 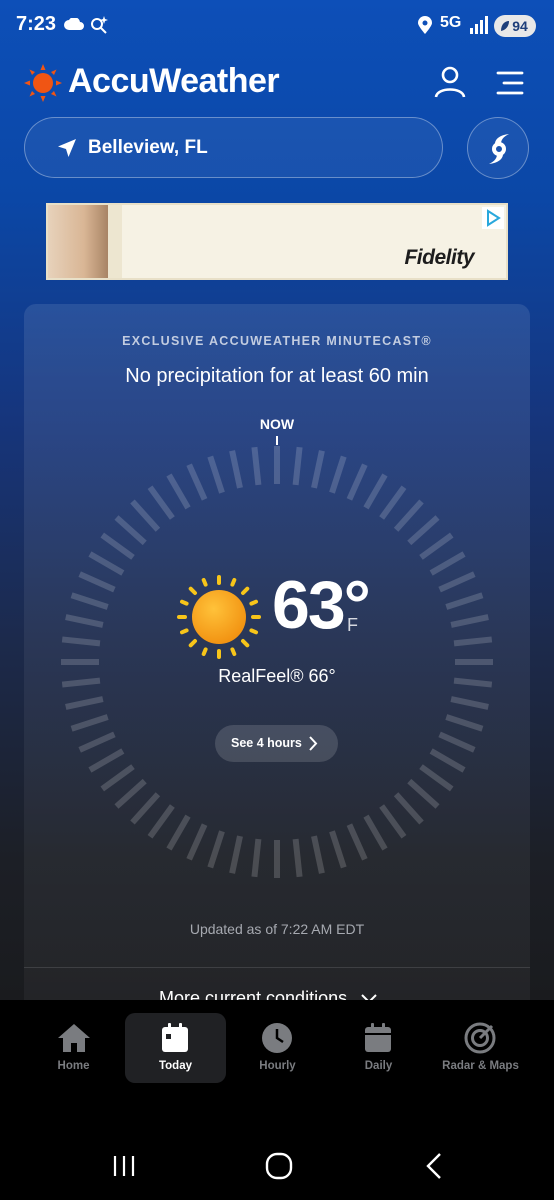 What do you see at coordinates (313, 743) in the screenshot?
I see `chevron-right-icon` at bounding box center [313, 743].